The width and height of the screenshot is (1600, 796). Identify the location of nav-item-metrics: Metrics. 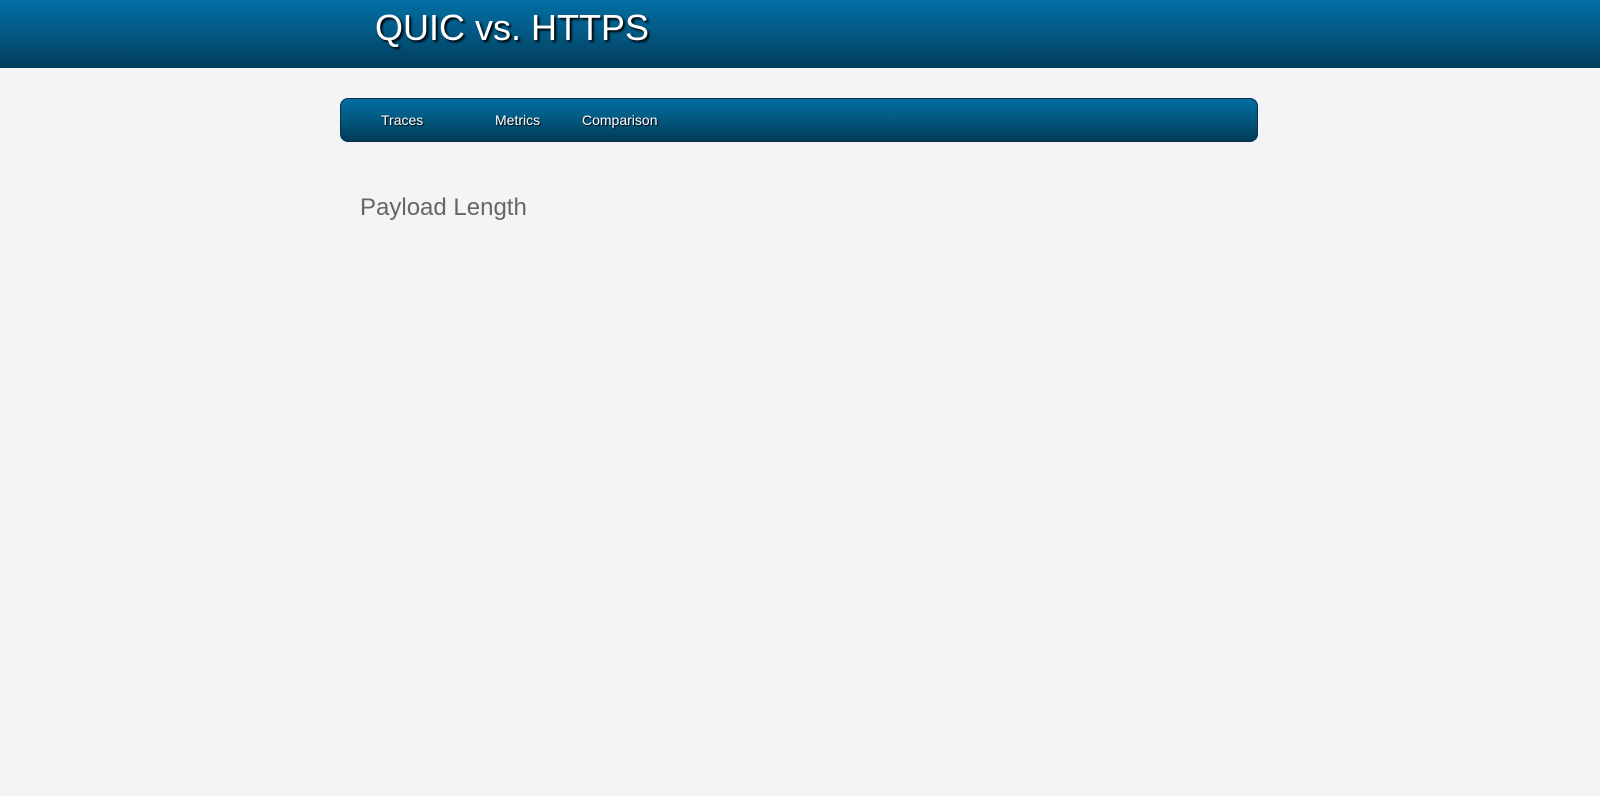
(517, 120).